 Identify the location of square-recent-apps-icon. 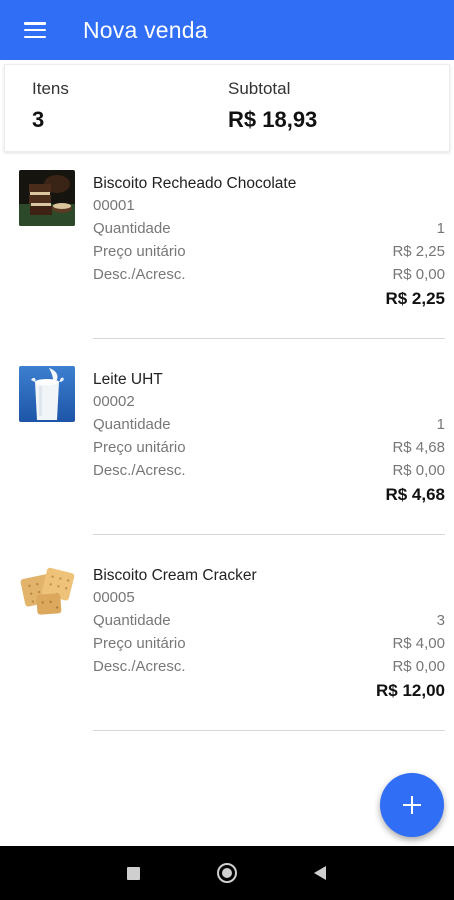
(133, 873).